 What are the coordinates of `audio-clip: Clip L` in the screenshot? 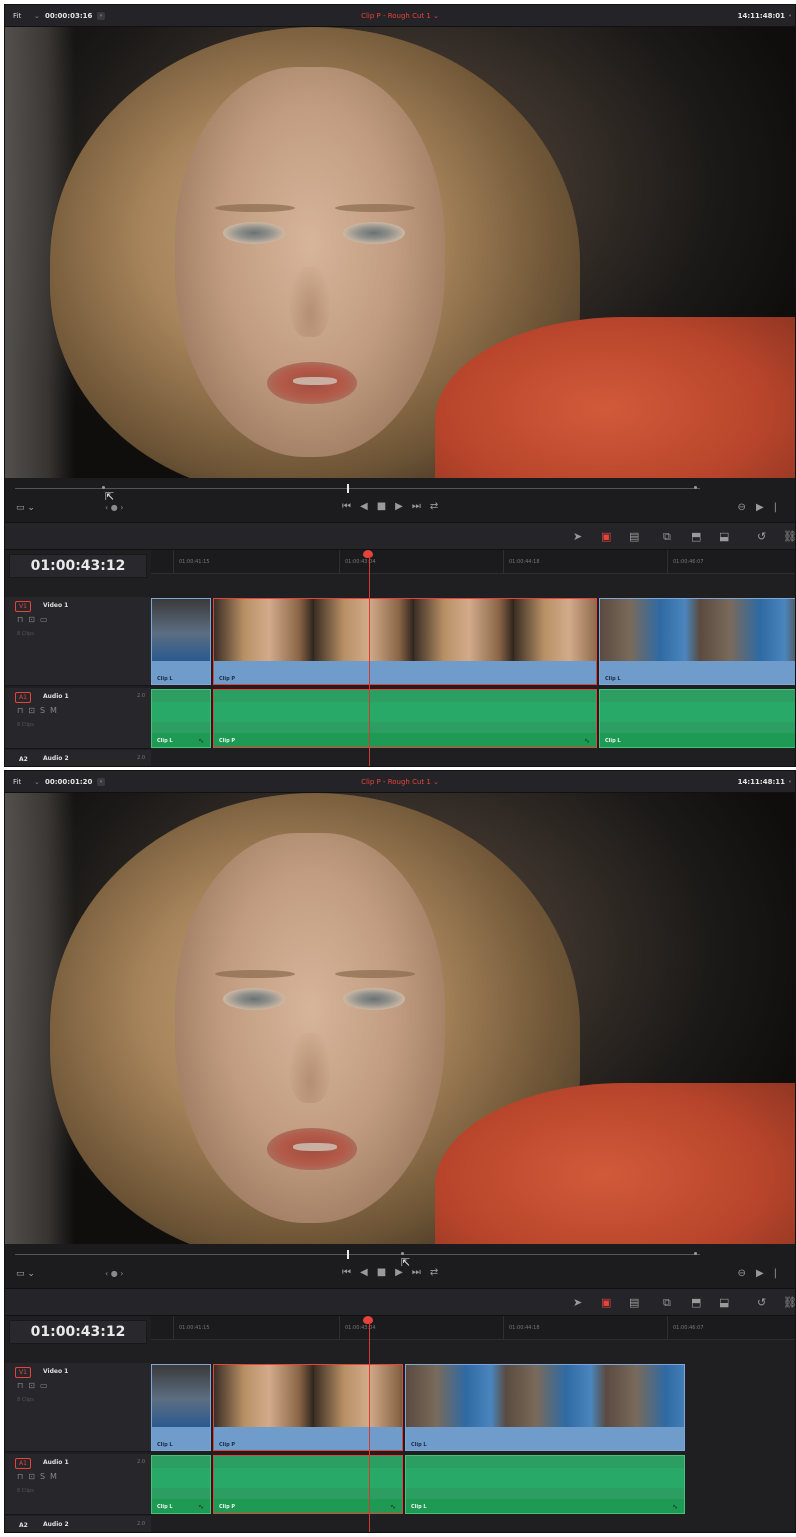 It's located at (697, 718).